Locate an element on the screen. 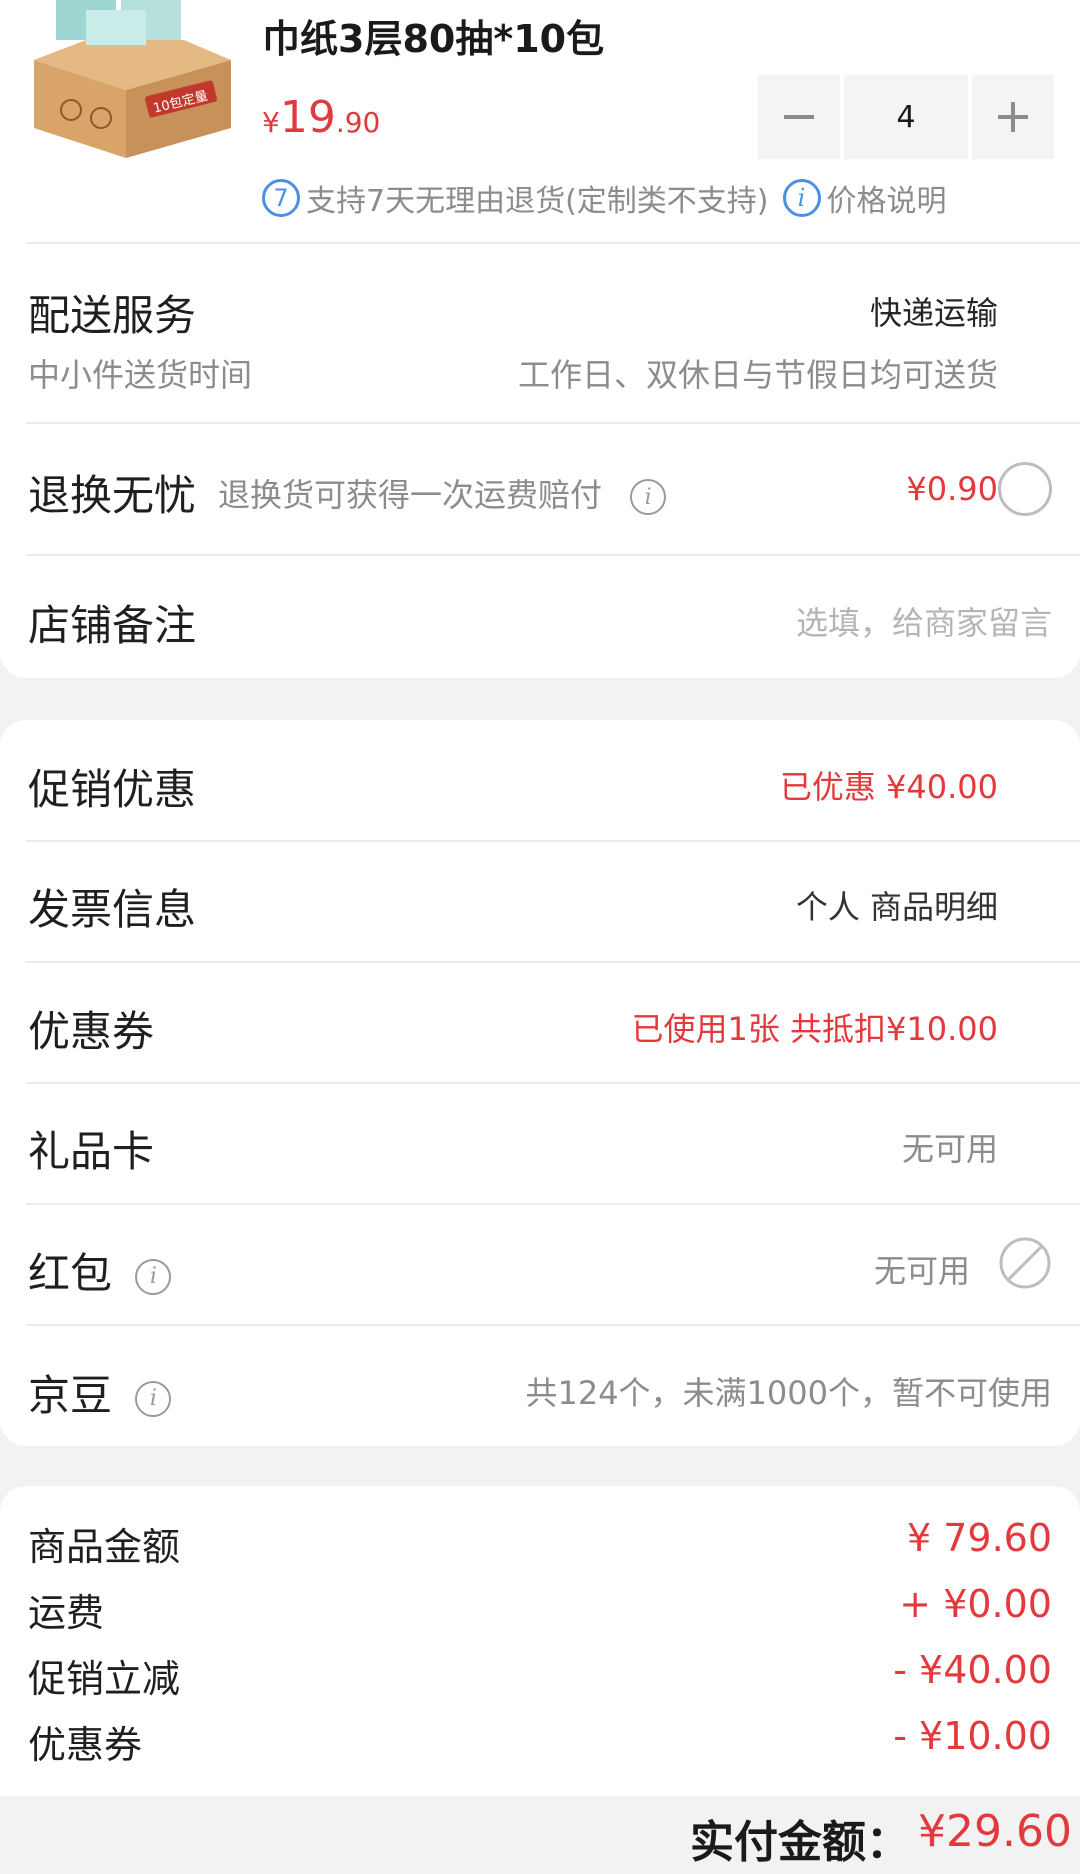 The image size is (1080, 1874). jingdou-title: 京豆 i is located at coordinates (100, 1392).